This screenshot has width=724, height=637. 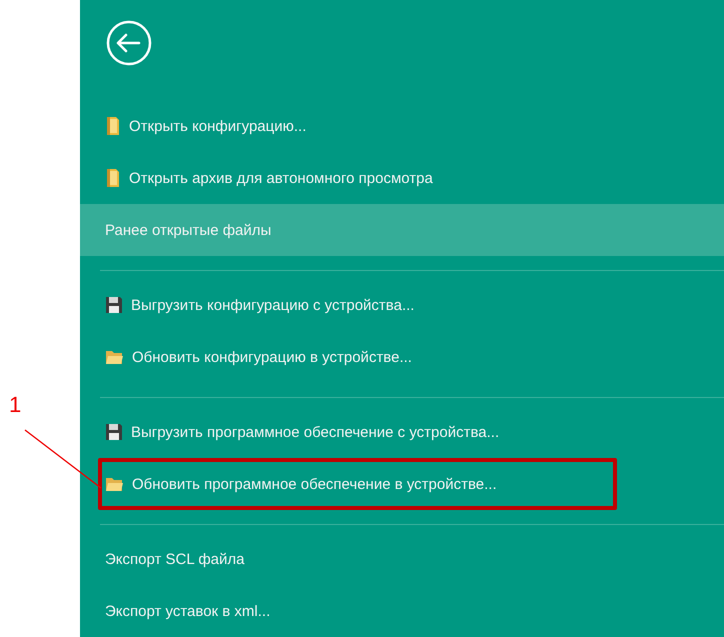 What do you see at coordinates (402, 559) in the screenshot?
I see `menu-item: Экспорт SCL файла` at bounding box center [402, 559].